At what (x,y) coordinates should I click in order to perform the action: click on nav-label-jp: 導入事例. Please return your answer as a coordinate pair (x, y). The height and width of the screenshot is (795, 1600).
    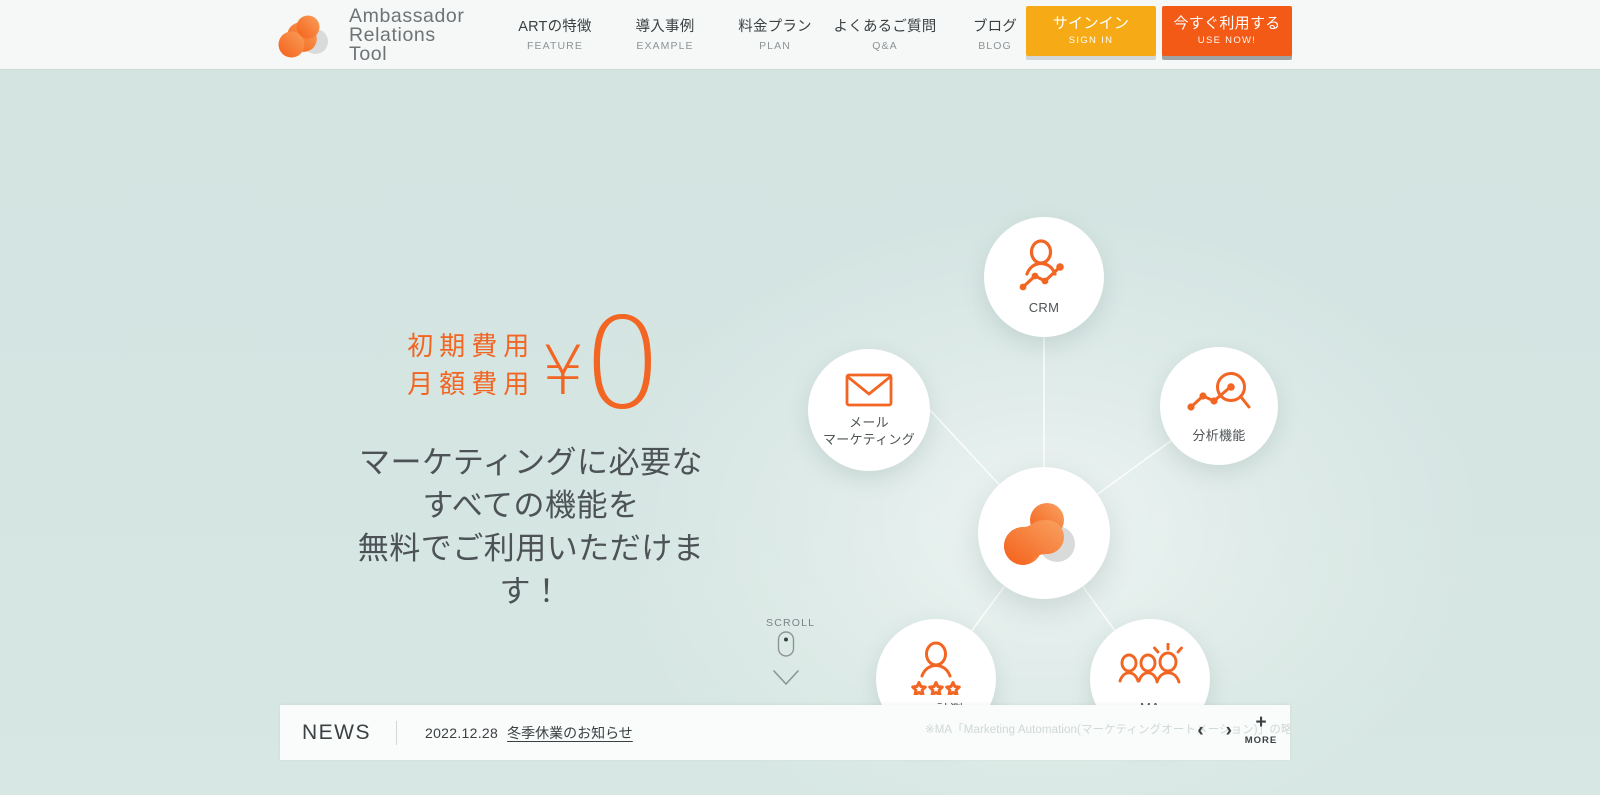
    Looking at the image, I should click on (665, 27).